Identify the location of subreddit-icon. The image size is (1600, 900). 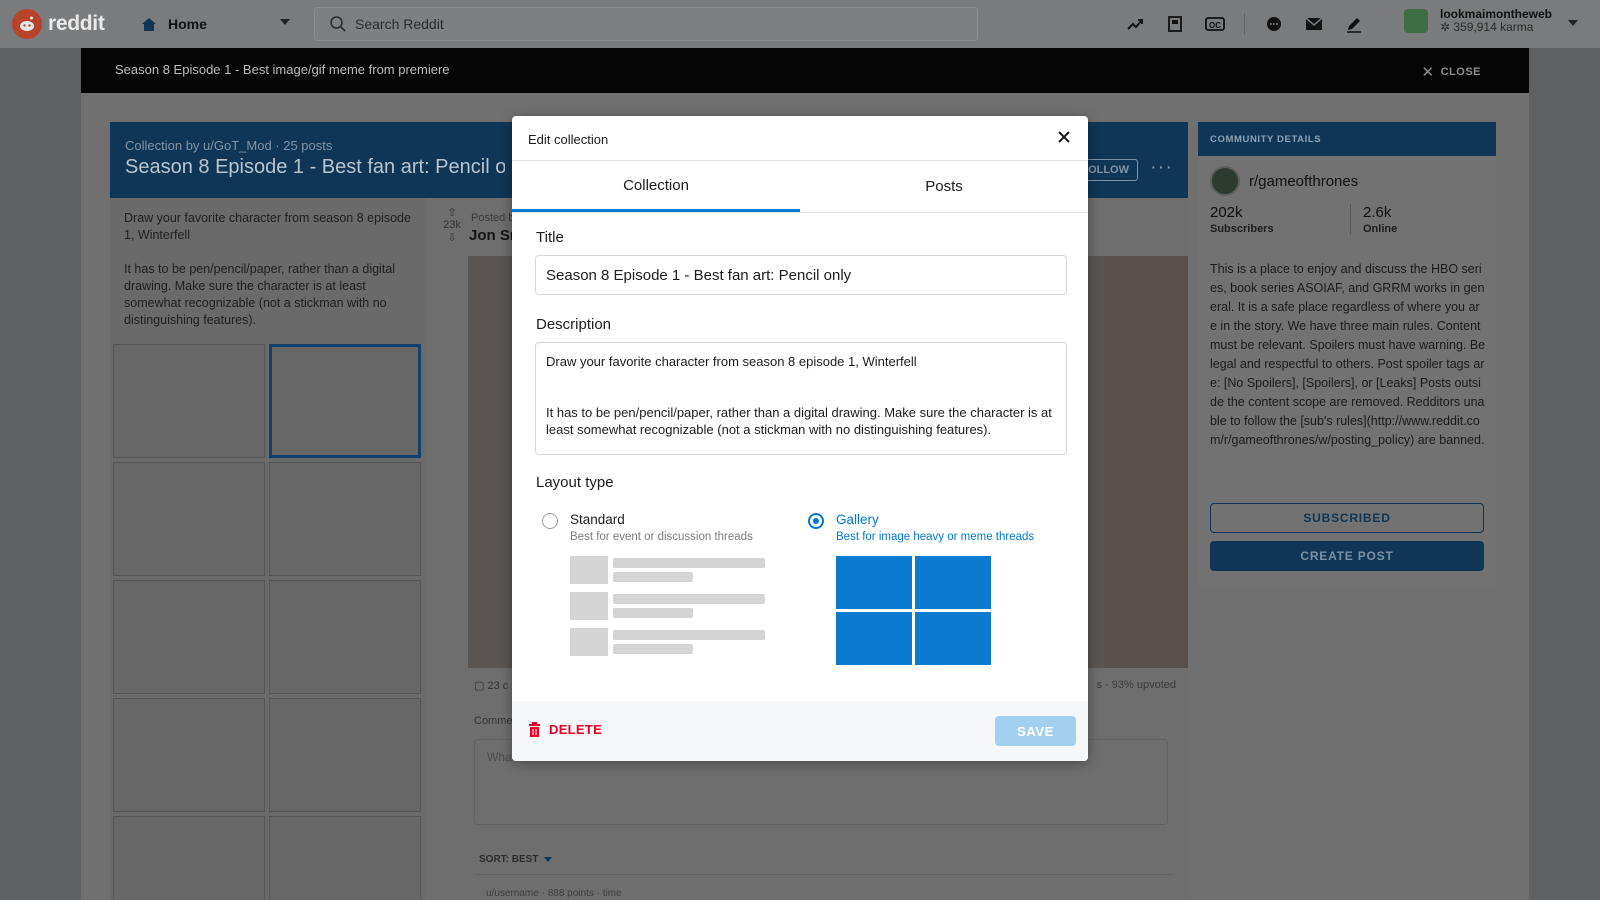
(1225, 181).